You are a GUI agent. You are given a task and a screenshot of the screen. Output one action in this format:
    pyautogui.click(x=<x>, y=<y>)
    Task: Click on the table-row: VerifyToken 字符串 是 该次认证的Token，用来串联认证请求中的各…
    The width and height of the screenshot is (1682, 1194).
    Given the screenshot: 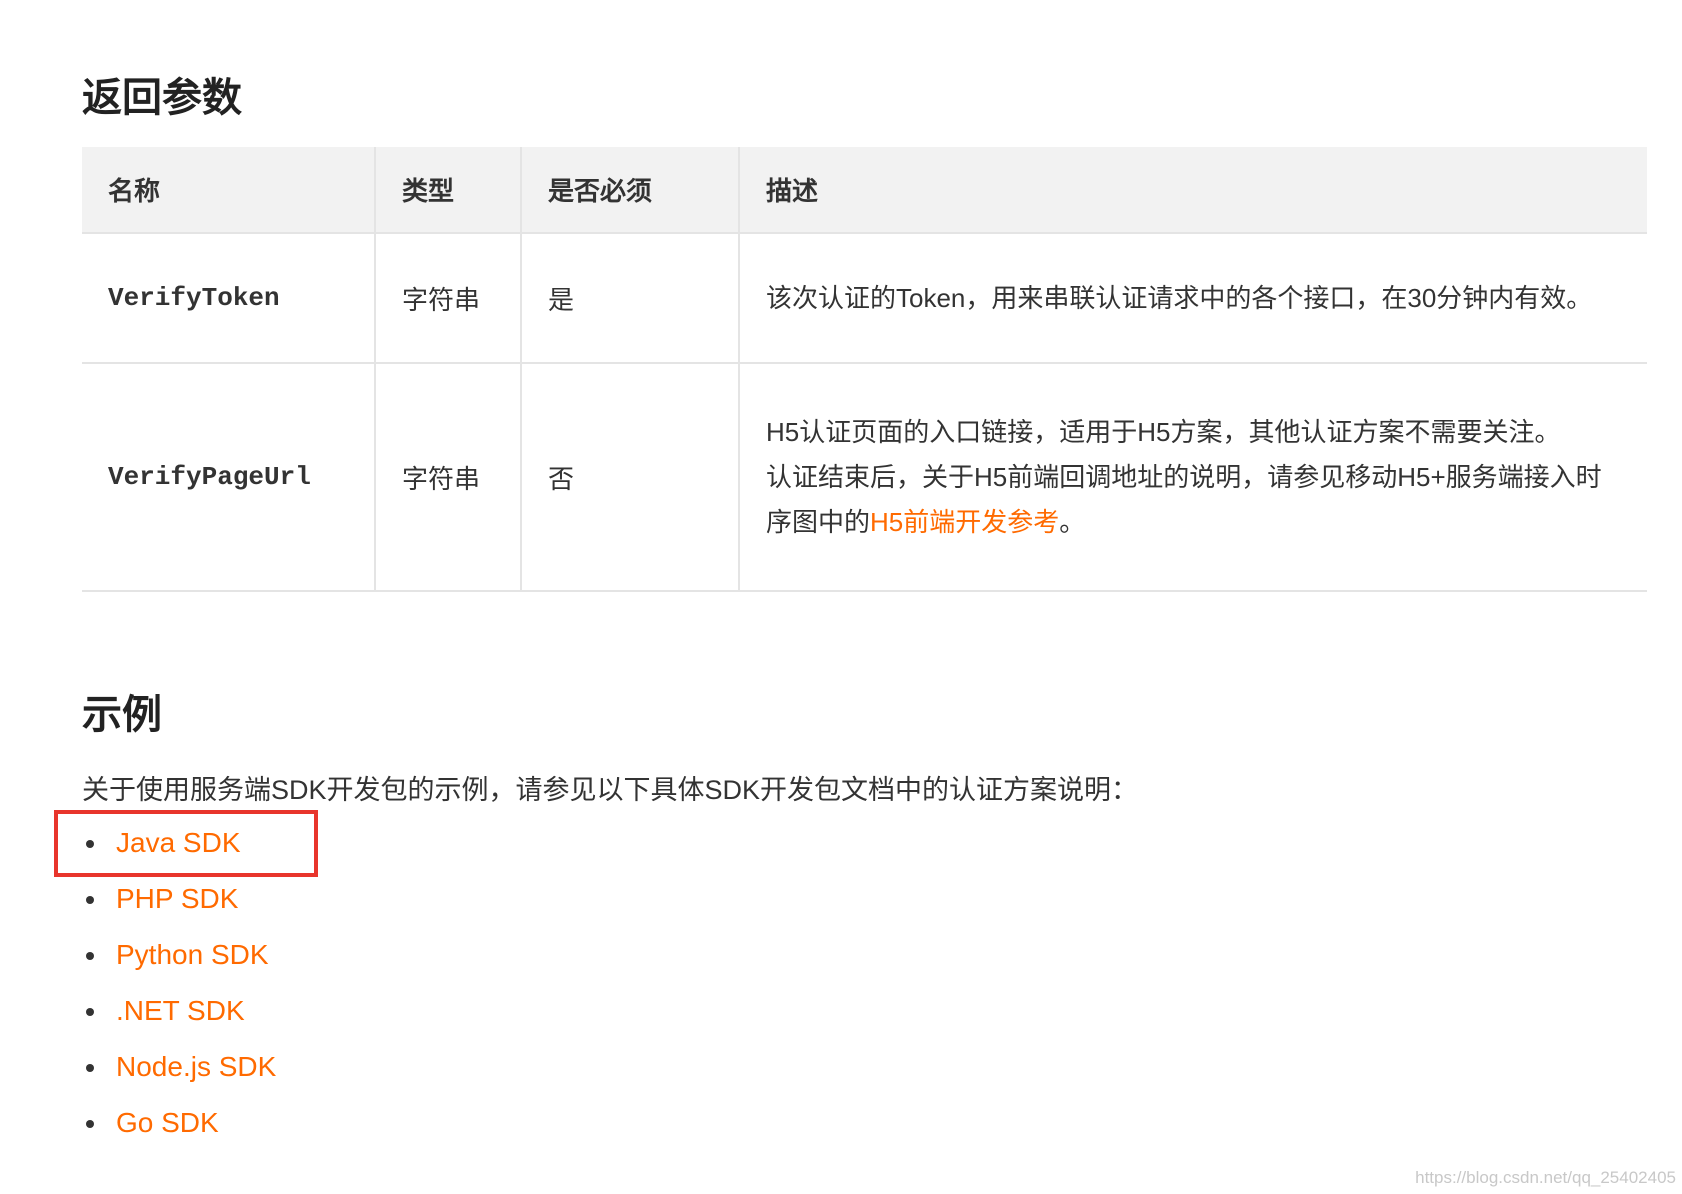 What is the action you would take?
    pyautogui.click(x=864, y=298)
    